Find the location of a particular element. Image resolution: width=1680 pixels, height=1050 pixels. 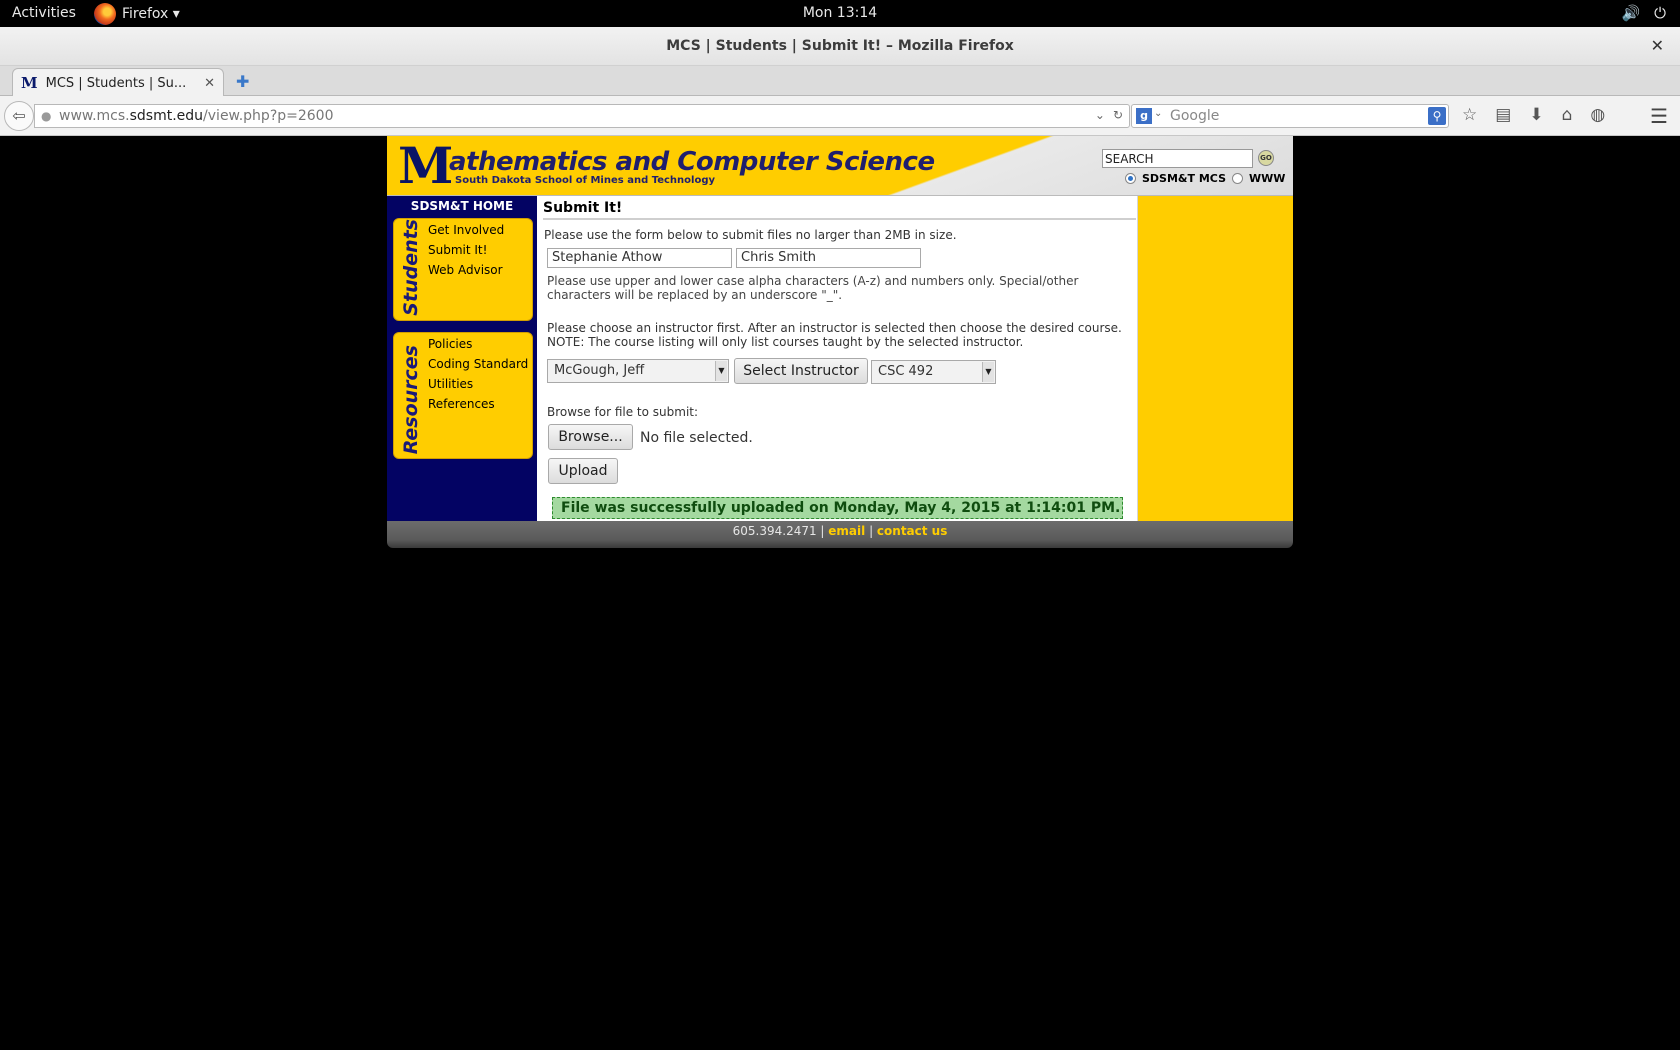

clock-container: Mon 13:14 is located at coordinates (840, 13).